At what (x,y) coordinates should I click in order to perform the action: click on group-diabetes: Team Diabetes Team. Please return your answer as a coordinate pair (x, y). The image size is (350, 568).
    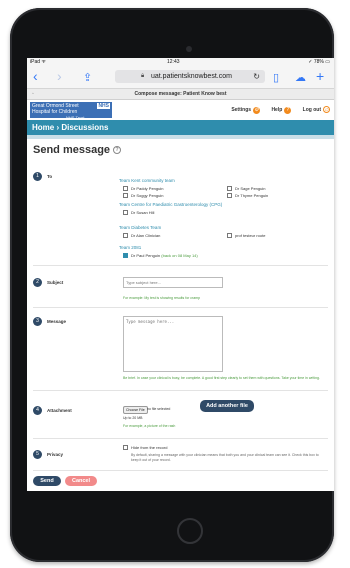
    Looking at the image, I should click on (140, 227).